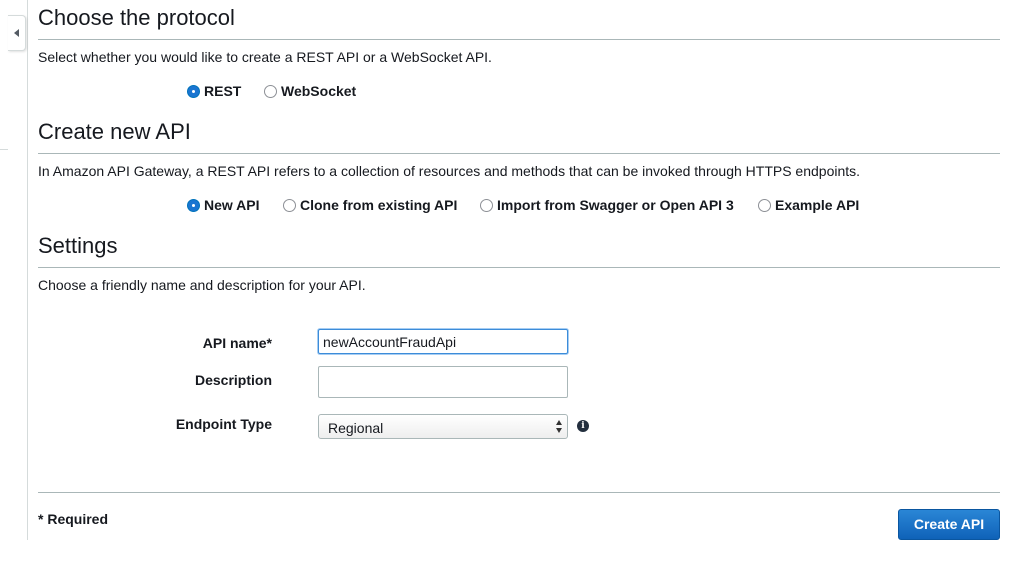  What do you see at coordinates (232, 205) in the screenshot?
I see `radio-label: New API` at bounding box center [232, 205].